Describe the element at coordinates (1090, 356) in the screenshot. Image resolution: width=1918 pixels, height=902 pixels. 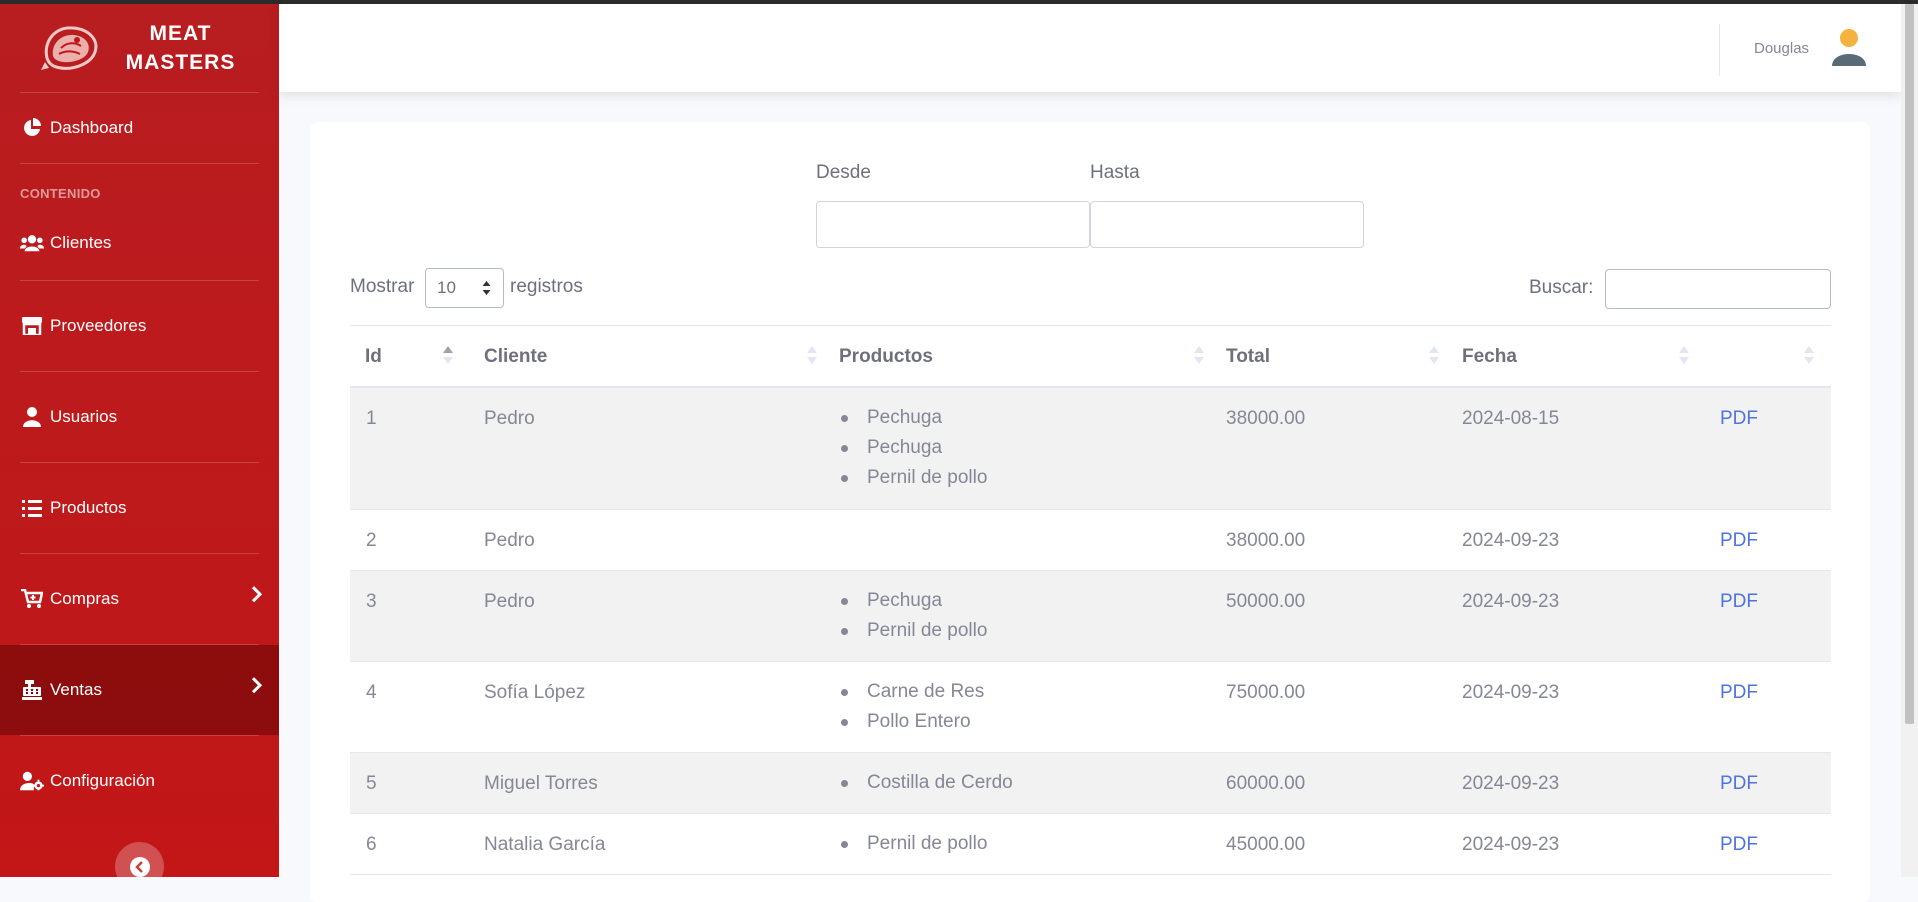
I see `table-header: Id Cliente Productos Total Fecha` at that location.